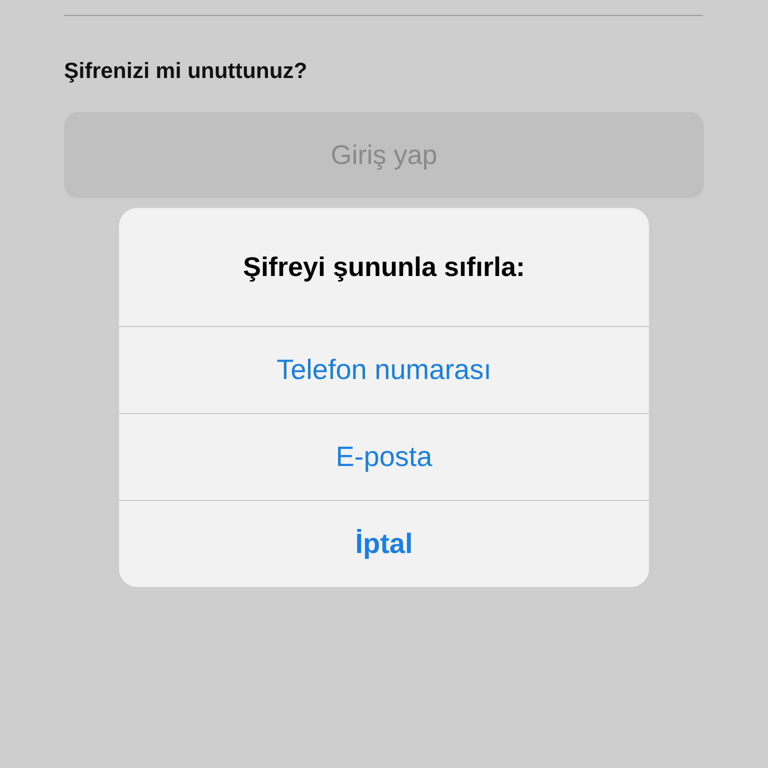 The width and height of the screenshot is (768, 768). I want to click on option-button: Telefon numarası, so click(384, 369).